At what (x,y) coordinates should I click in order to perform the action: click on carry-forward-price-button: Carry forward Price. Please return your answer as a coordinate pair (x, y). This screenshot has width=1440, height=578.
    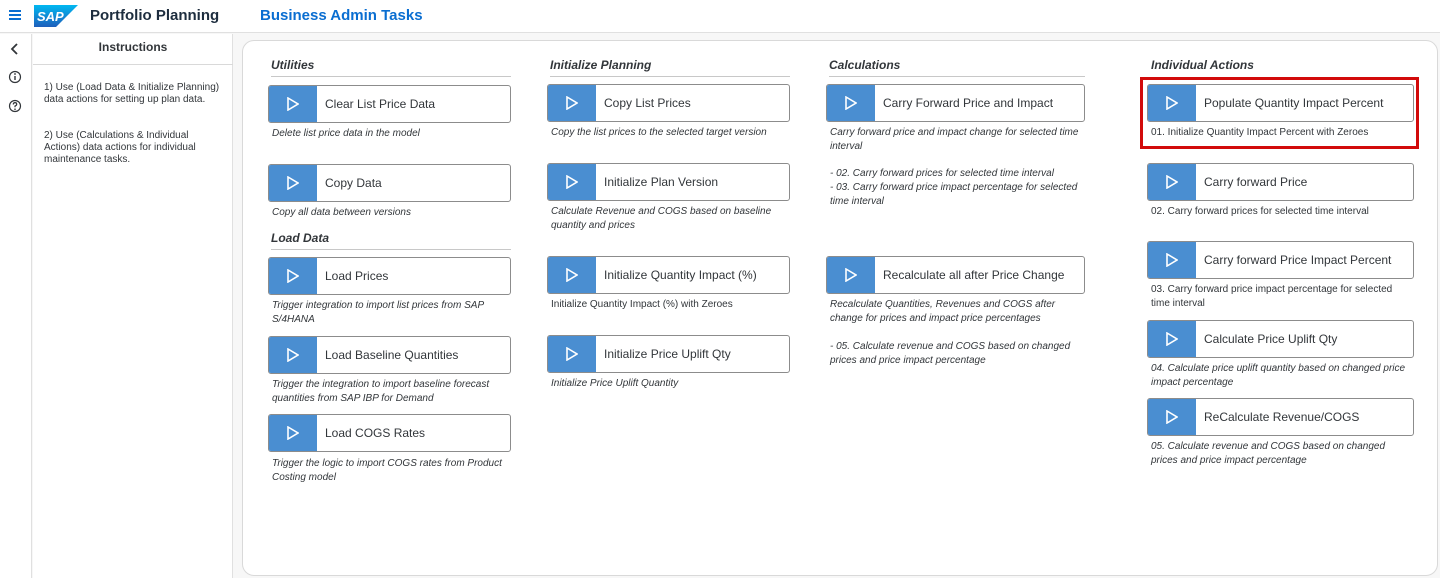
    Looking at the image, I should click on (1280, 182).